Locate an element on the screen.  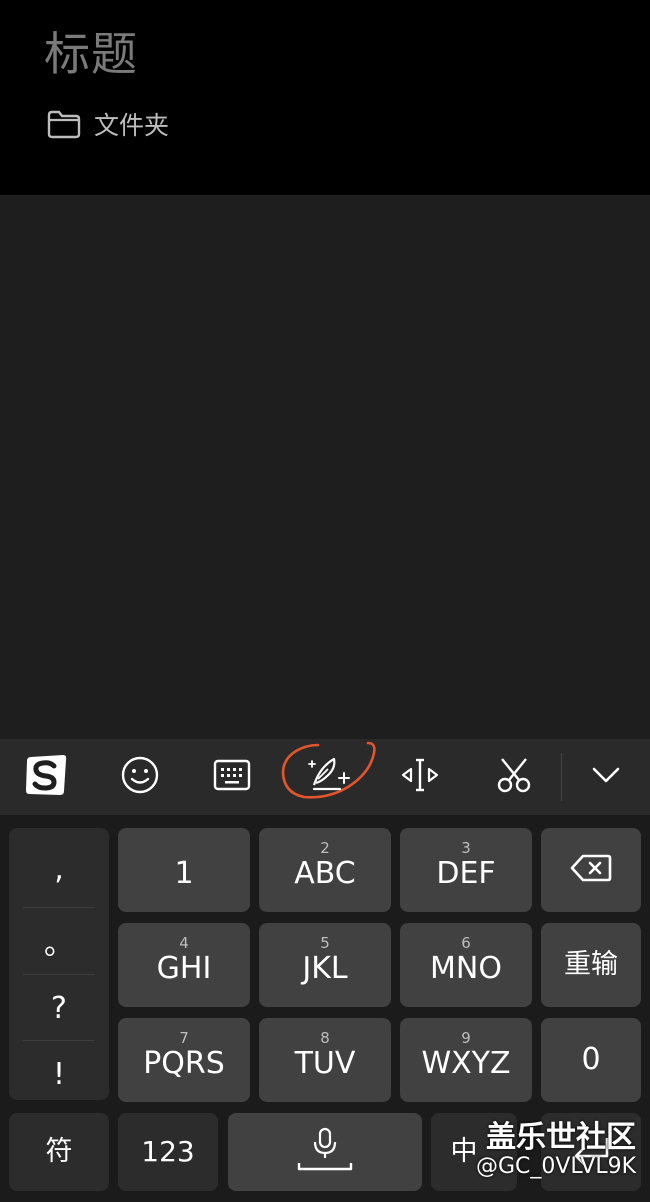
keyboard-icon is located at coordinates (232, 777).